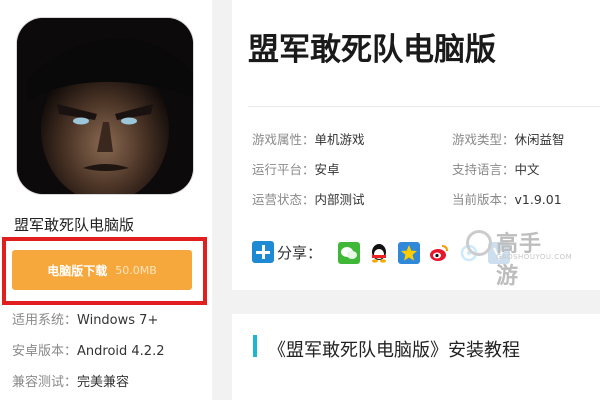 The image size is (600, 400). Describe the element at coordinates (77, 270) in the screenshot. I see `download-label: 电脑版下载` at that location.